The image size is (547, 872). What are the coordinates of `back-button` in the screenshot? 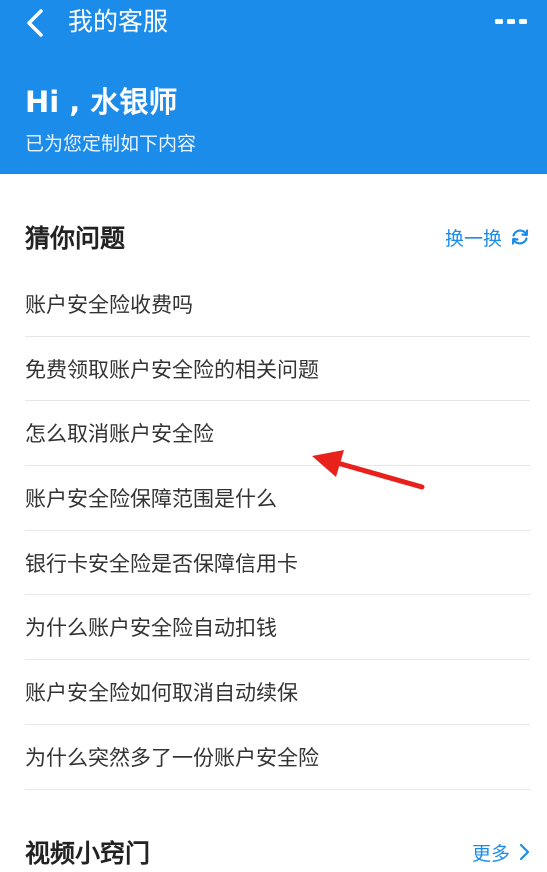 It's located at (35, 23).